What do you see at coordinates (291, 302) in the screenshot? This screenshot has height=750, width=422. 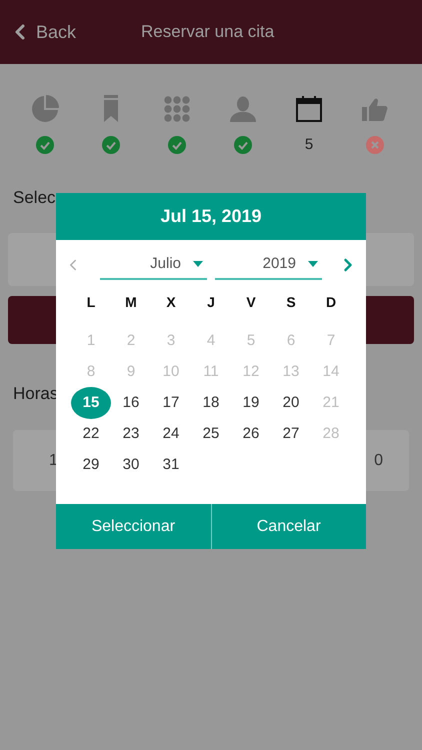 I see `weekday-label: S` at bounding box center [291, 302].